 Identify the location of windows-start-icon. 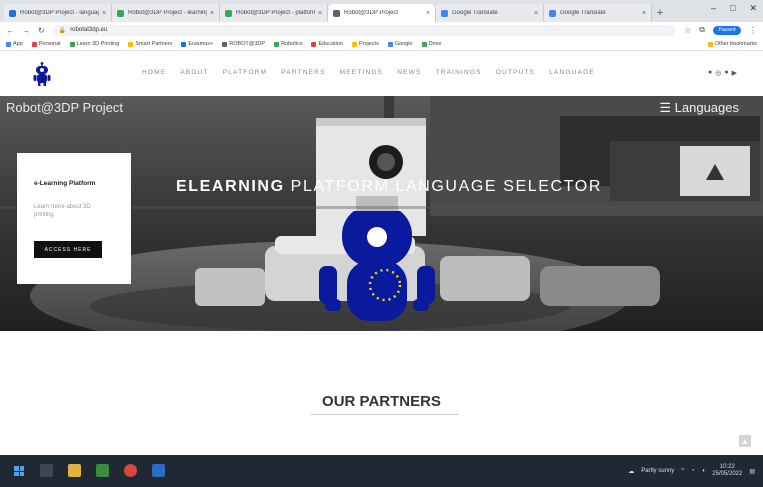
(19, 471).